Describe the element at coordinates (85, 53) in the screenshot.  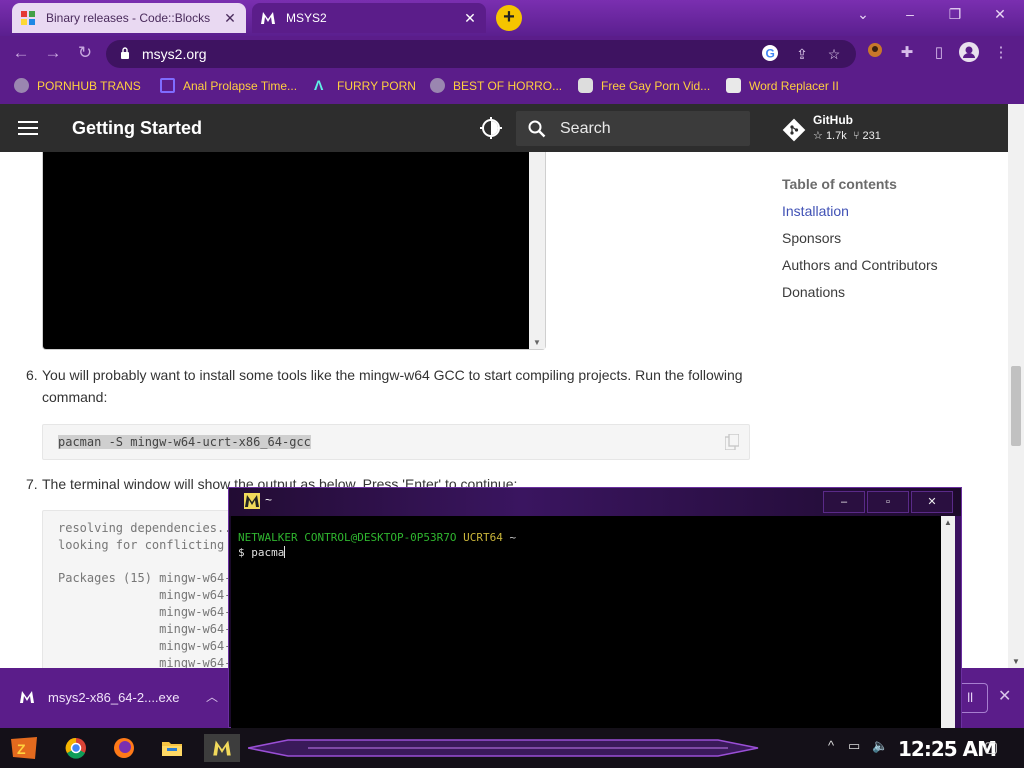
I see `reload-icon: ↻` at that location.